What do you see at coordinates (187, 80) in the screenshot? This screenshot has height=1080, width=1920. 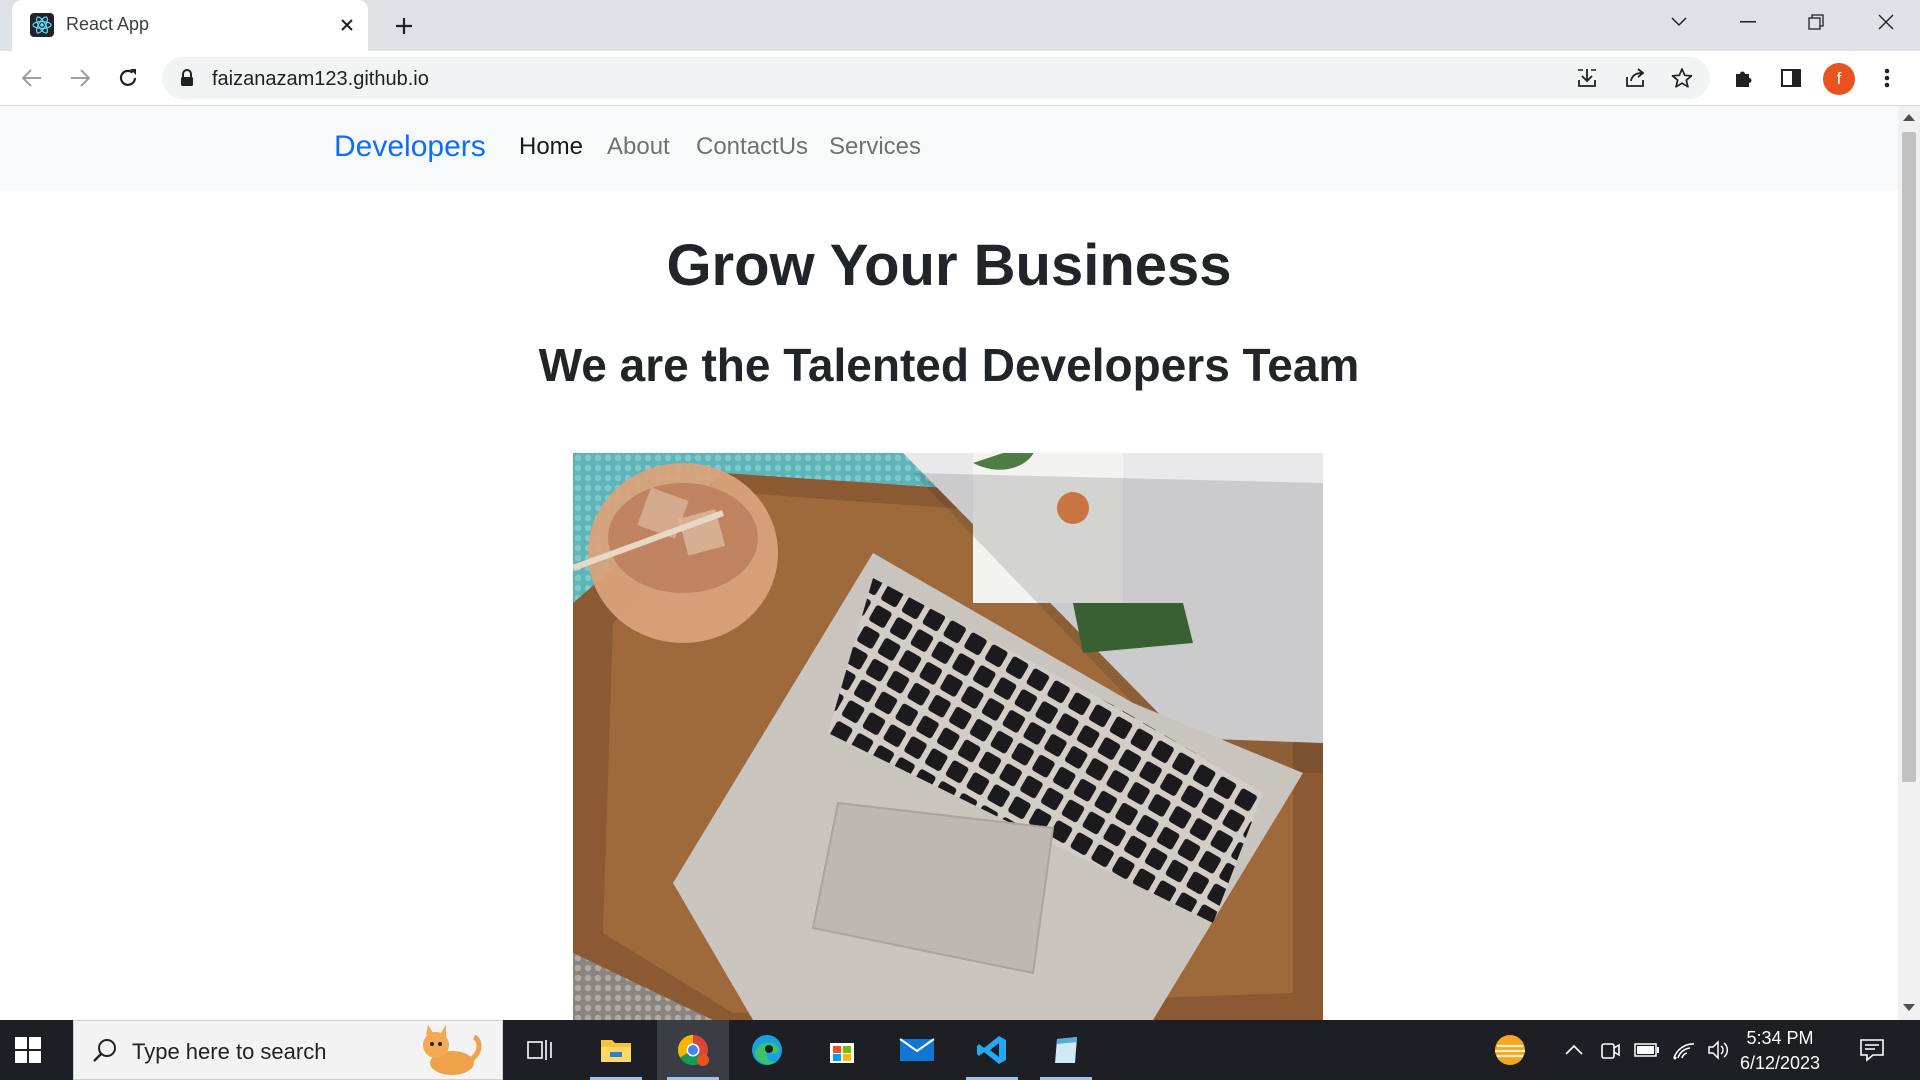 I see `lock-icon` at bounding box center [187, 80].